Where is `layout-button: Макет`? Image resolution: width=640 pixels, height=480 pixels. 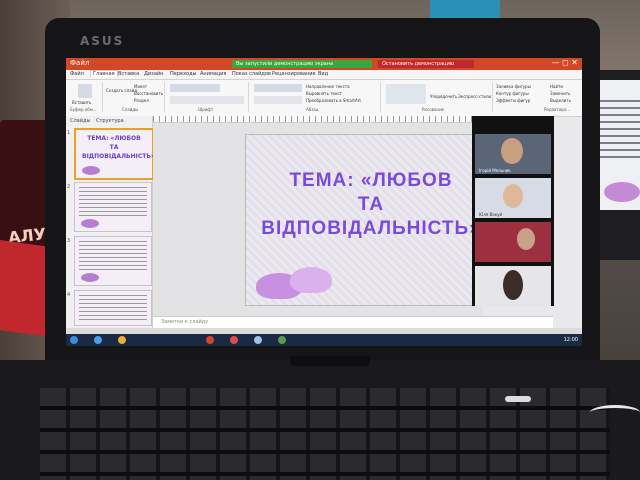
layout-button: Макет is located at coordinates (140, 86).